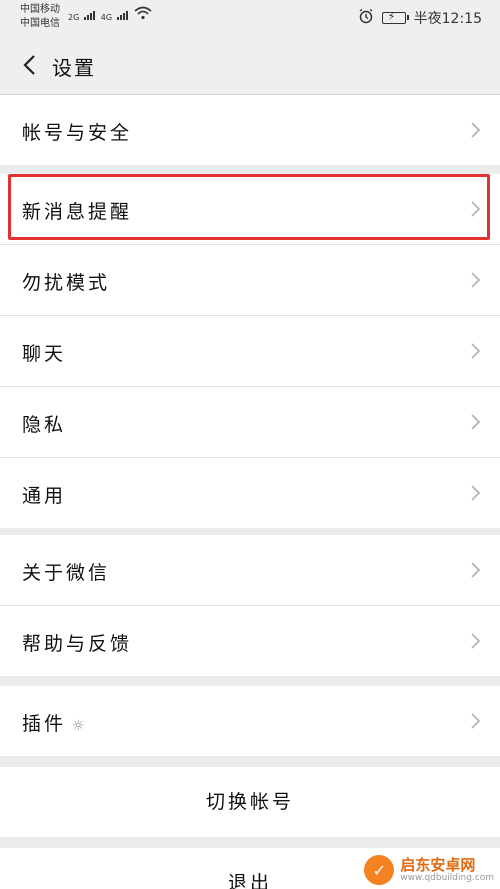 The height and width of the screenshot is (889, 500). Describe the element at coordinates (249, 880) in the screenshot. I see `logout-label: 退出` at that location.